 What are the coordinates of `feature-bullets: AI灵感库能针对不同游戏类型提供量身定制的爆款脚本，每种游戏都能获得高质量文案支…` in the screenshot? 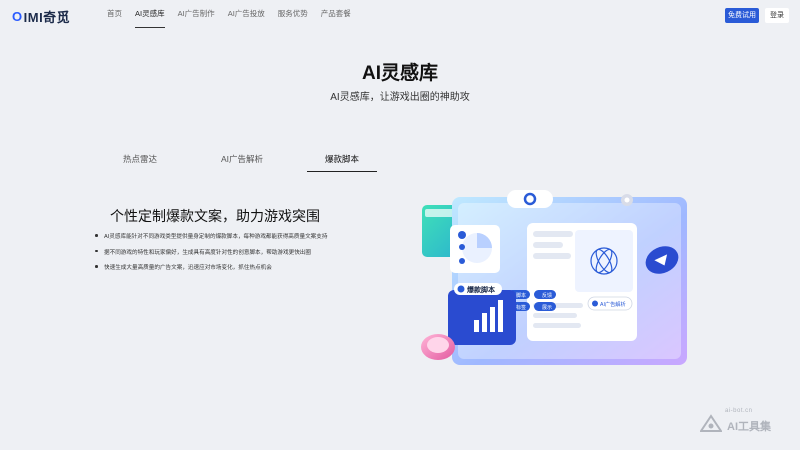 It's located at (240, 255).